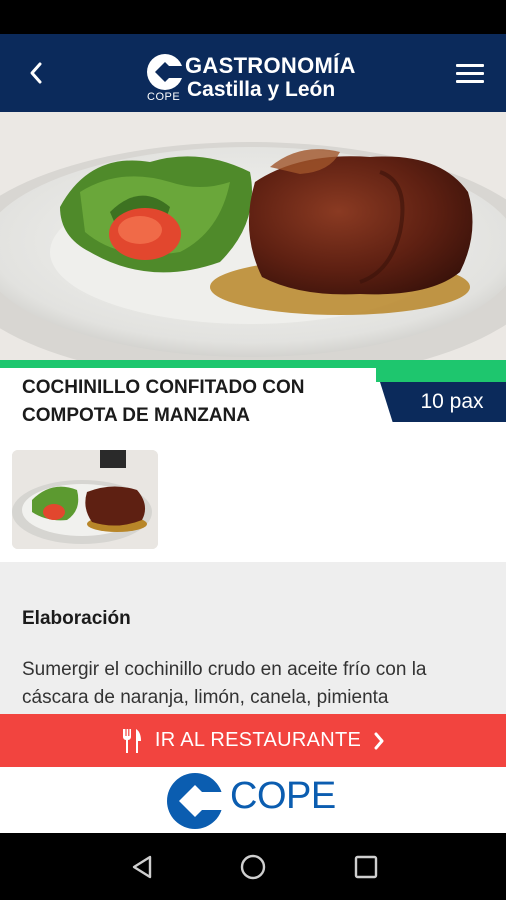  I want to click on circle-home-icon, so click(253, 867).